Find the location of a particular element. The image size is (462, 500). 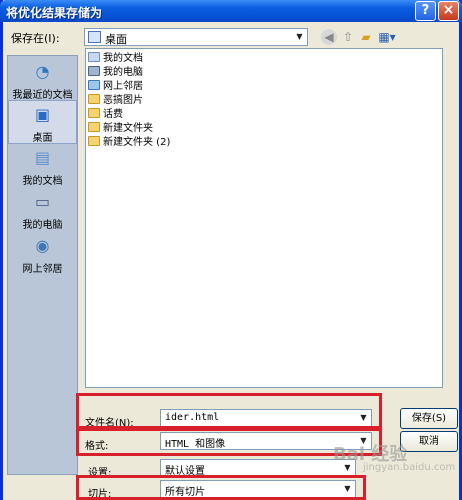

place-network: ◉ 网上邻居 is located at coordinates (42, 254).